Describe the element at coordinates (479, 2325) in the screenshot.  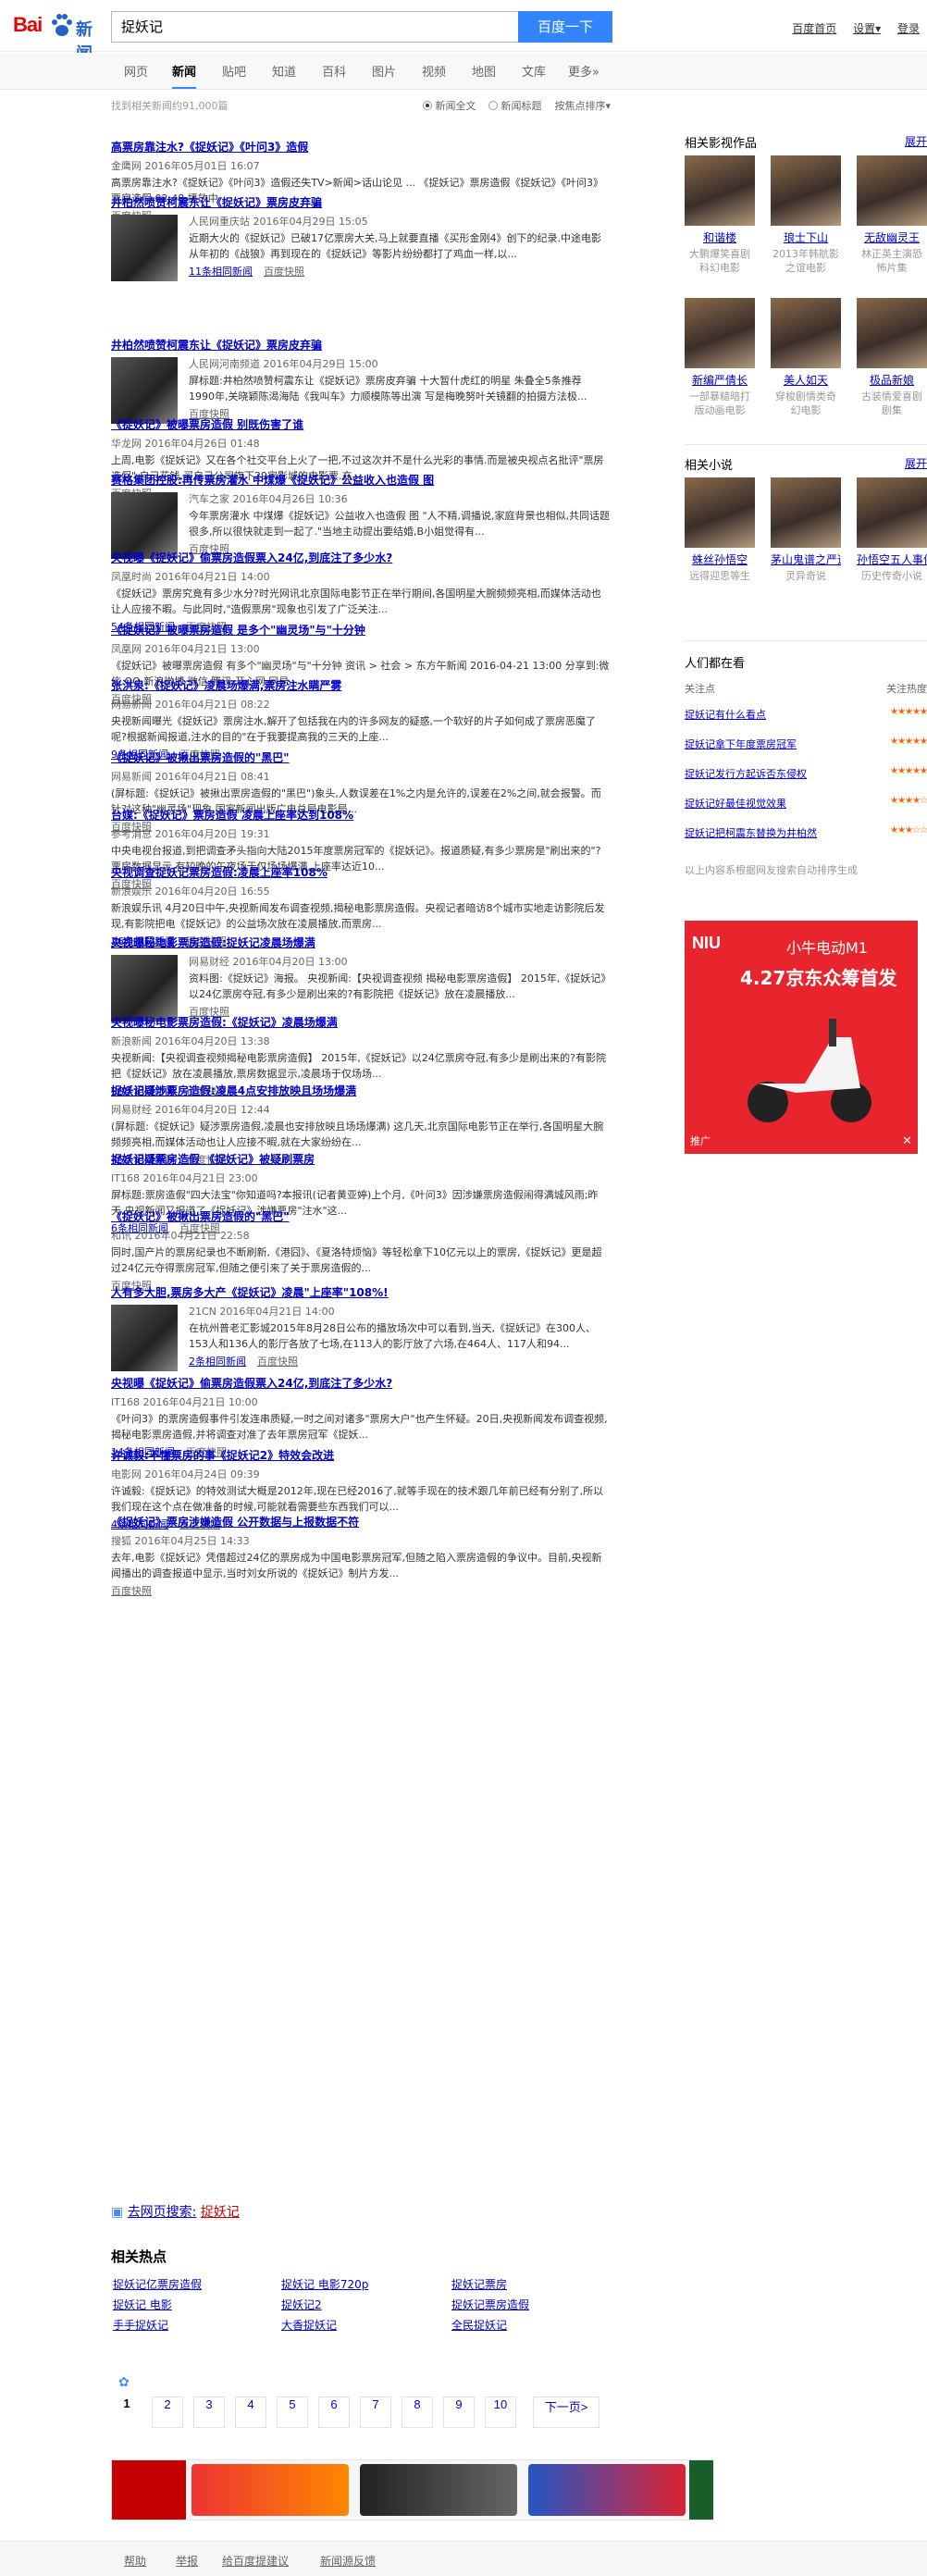
I see `hot-link: 全民捉妖记` at that location.